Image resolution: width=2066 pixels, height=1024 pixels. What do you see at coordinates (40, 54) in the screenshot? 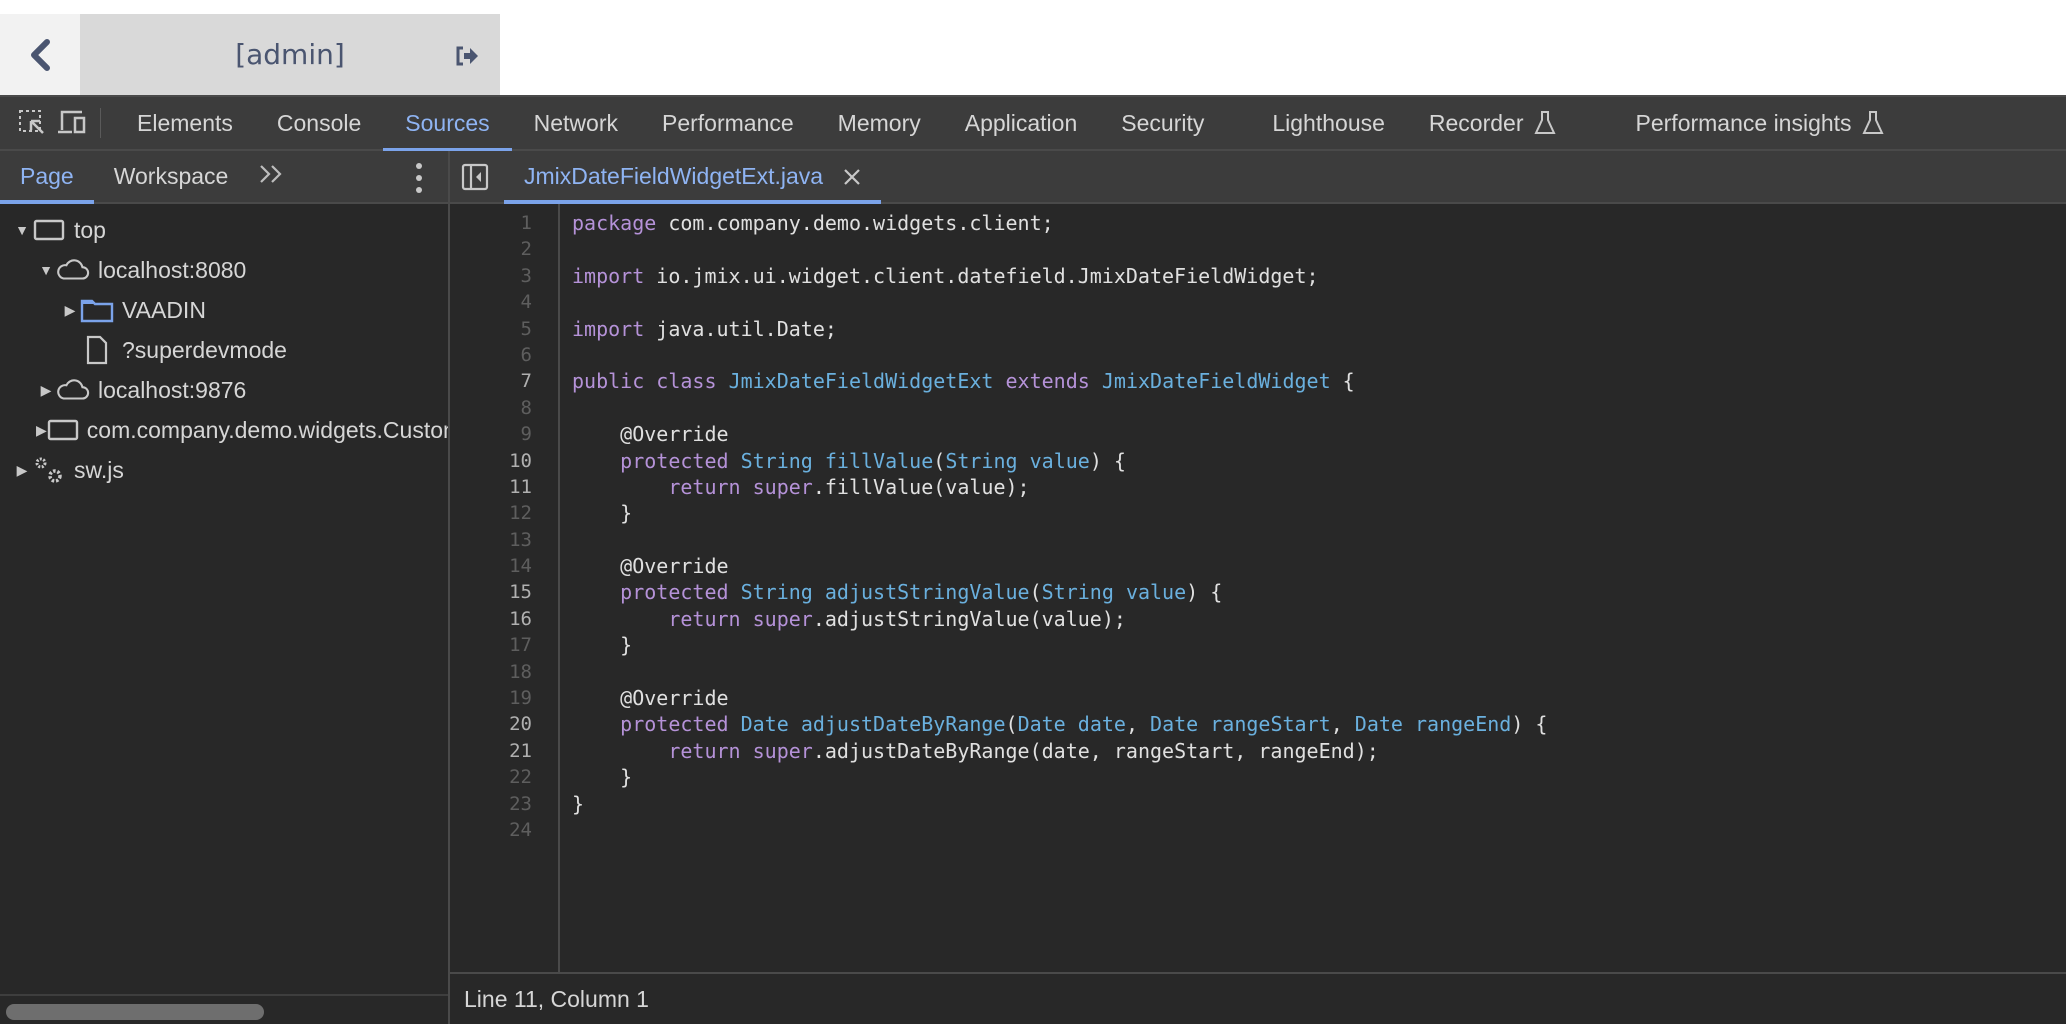
I see `back-button` at bounding box center [40, 54].